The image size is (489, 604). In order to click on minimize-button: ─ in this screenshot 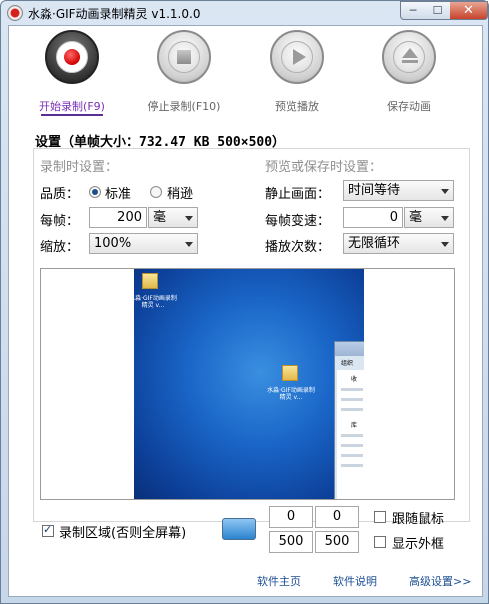, I will do `click(413, 10)`.